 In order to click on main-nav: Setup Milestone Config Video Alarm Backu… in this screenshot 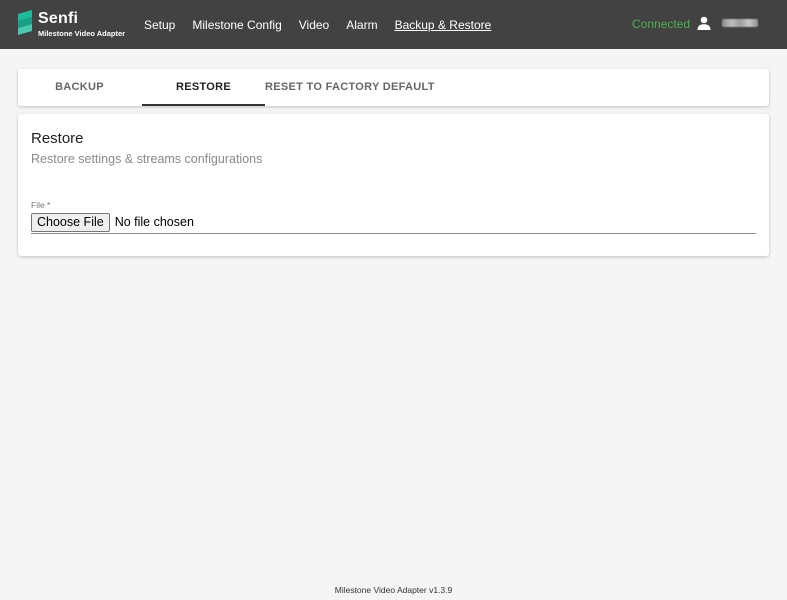, I will do `click(326, 24)`.